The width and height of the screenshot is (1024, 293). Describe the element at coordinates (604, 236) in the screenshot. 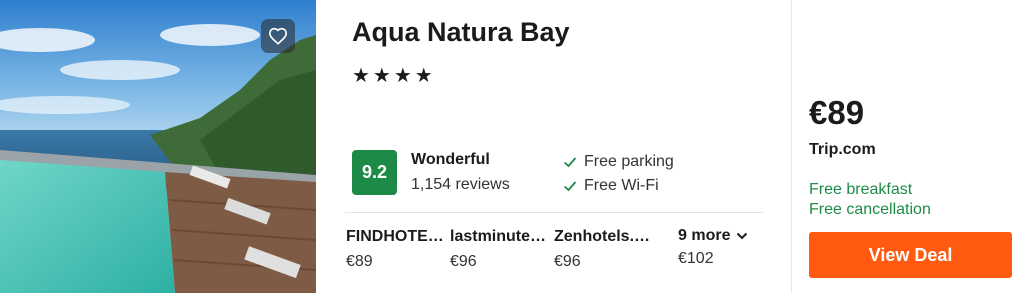

I see `deal-provider: Zenhotels.com` at that location.